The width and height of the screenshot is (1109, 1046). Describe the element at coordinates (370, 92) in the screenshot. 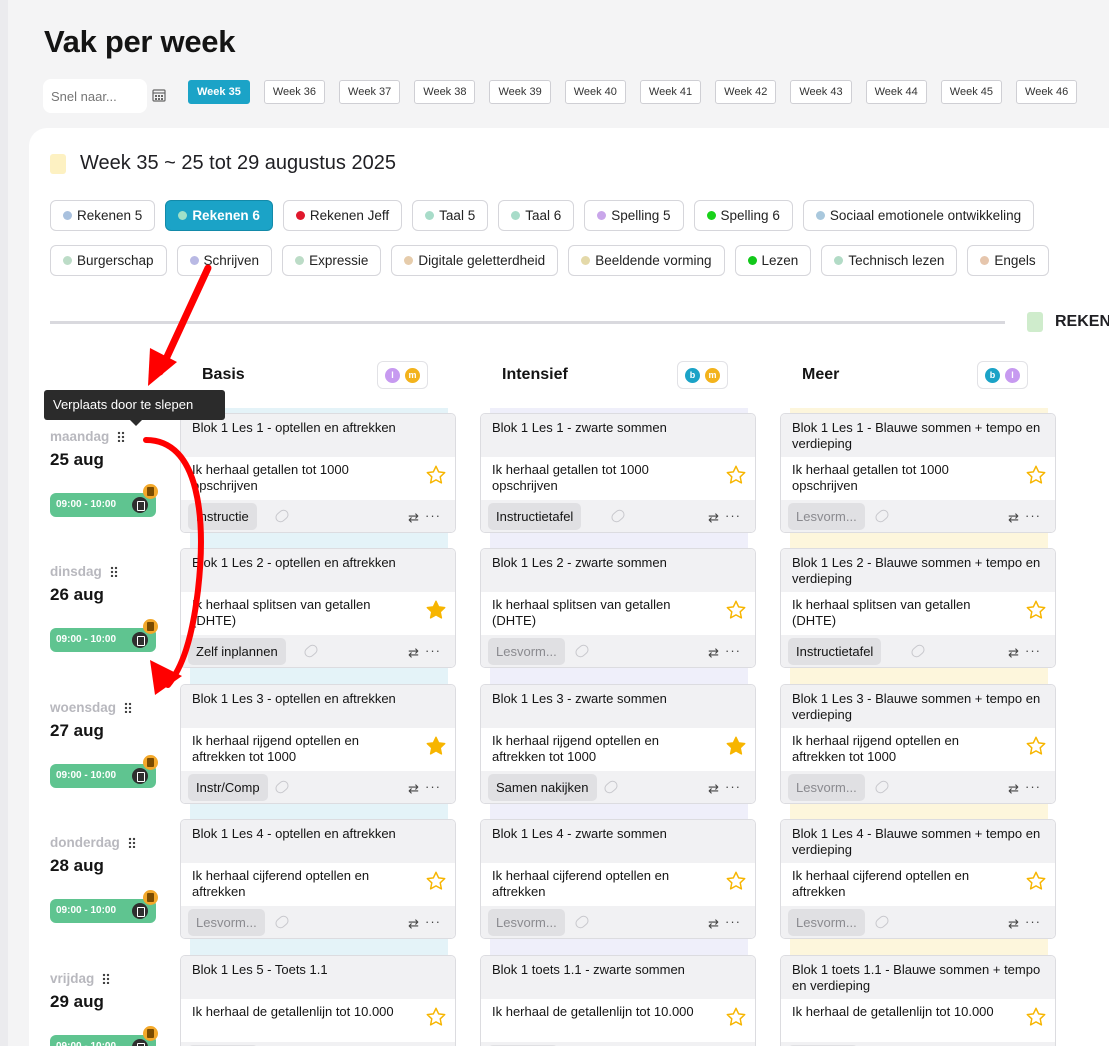

I see `week-tab-37: Week 37` at that location.